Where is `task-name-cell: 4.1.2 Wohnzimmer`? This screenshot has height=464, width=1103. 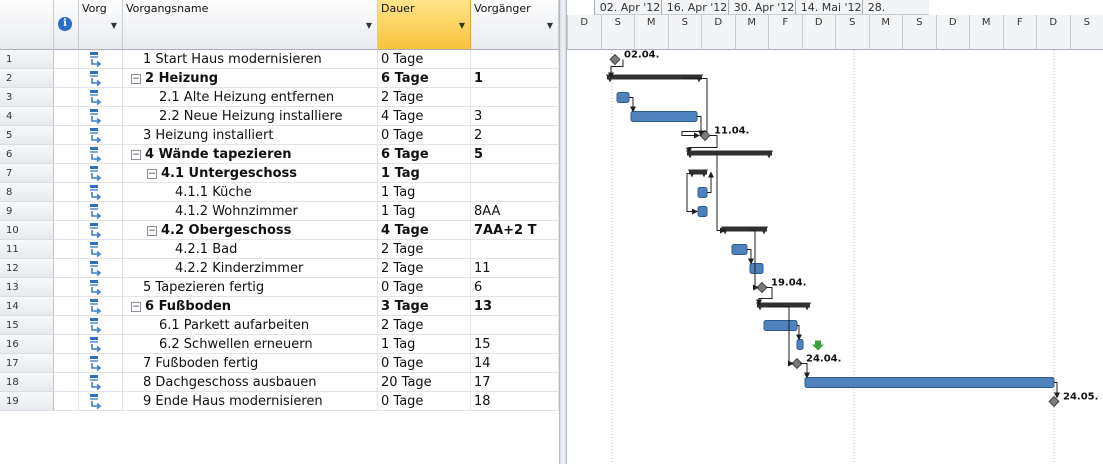
task-name-cell: 4.1.2 Wohnzimmer is located at coordinates (250, 211).